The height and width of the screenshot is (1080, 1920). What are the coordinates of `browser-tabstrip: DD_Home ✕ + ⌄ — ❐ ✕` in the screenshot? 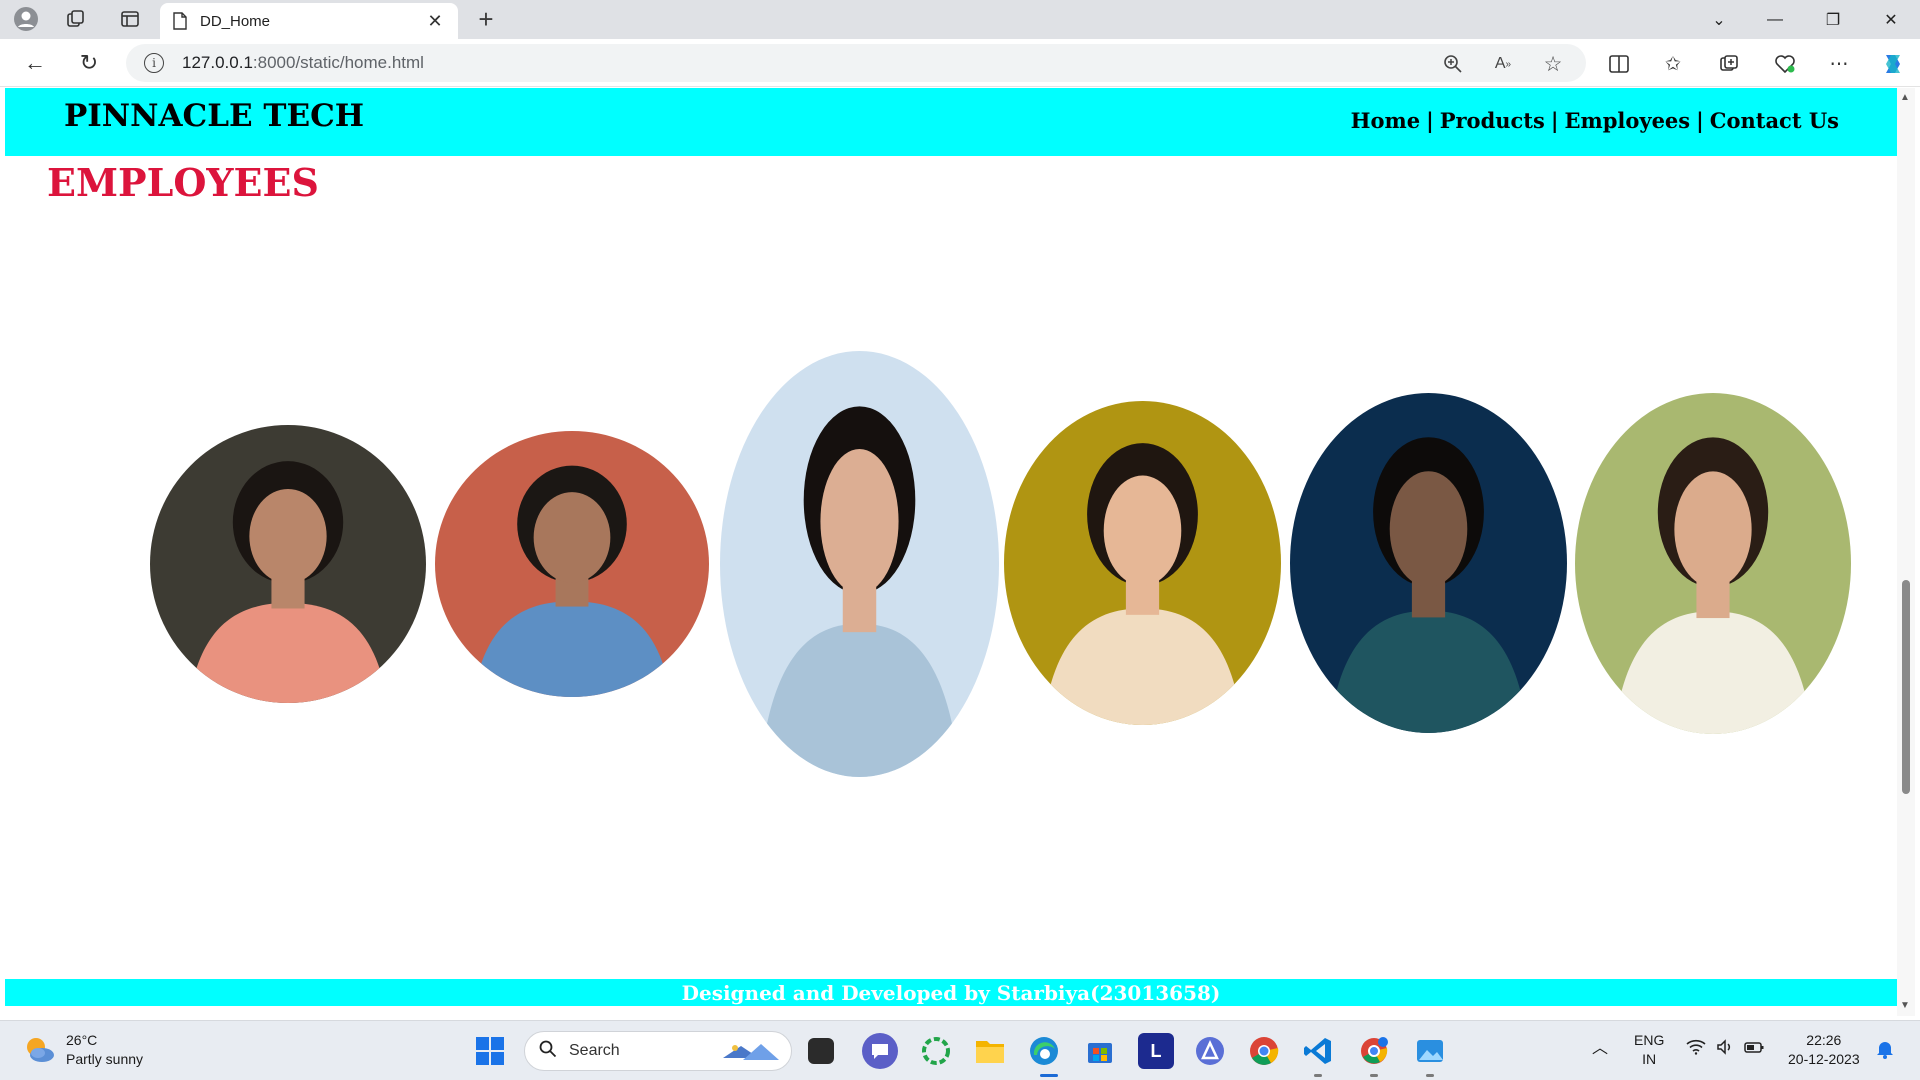 It's located at (960, 19).